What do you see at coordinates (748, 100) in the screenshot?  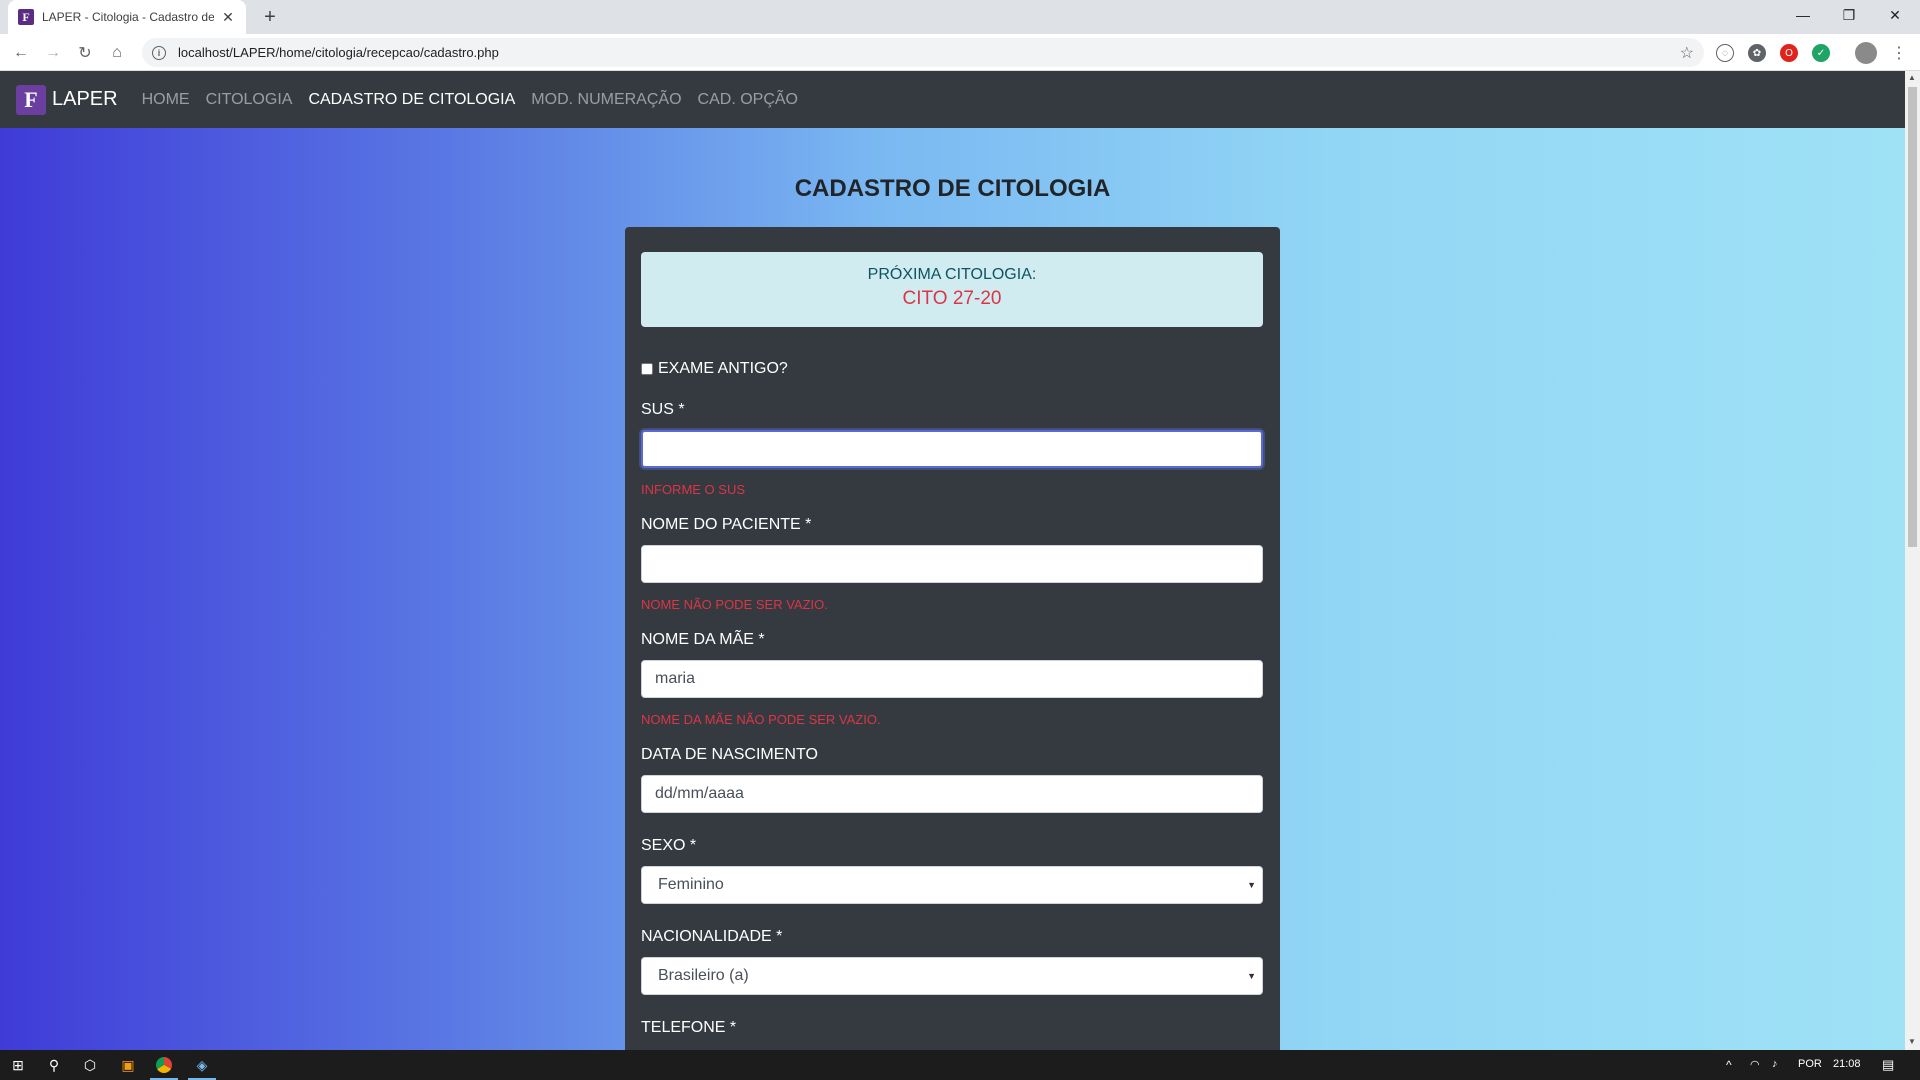 I see `nav-cad-opcao: CAD. OPÇÃO` at bounding box center [748, 100].